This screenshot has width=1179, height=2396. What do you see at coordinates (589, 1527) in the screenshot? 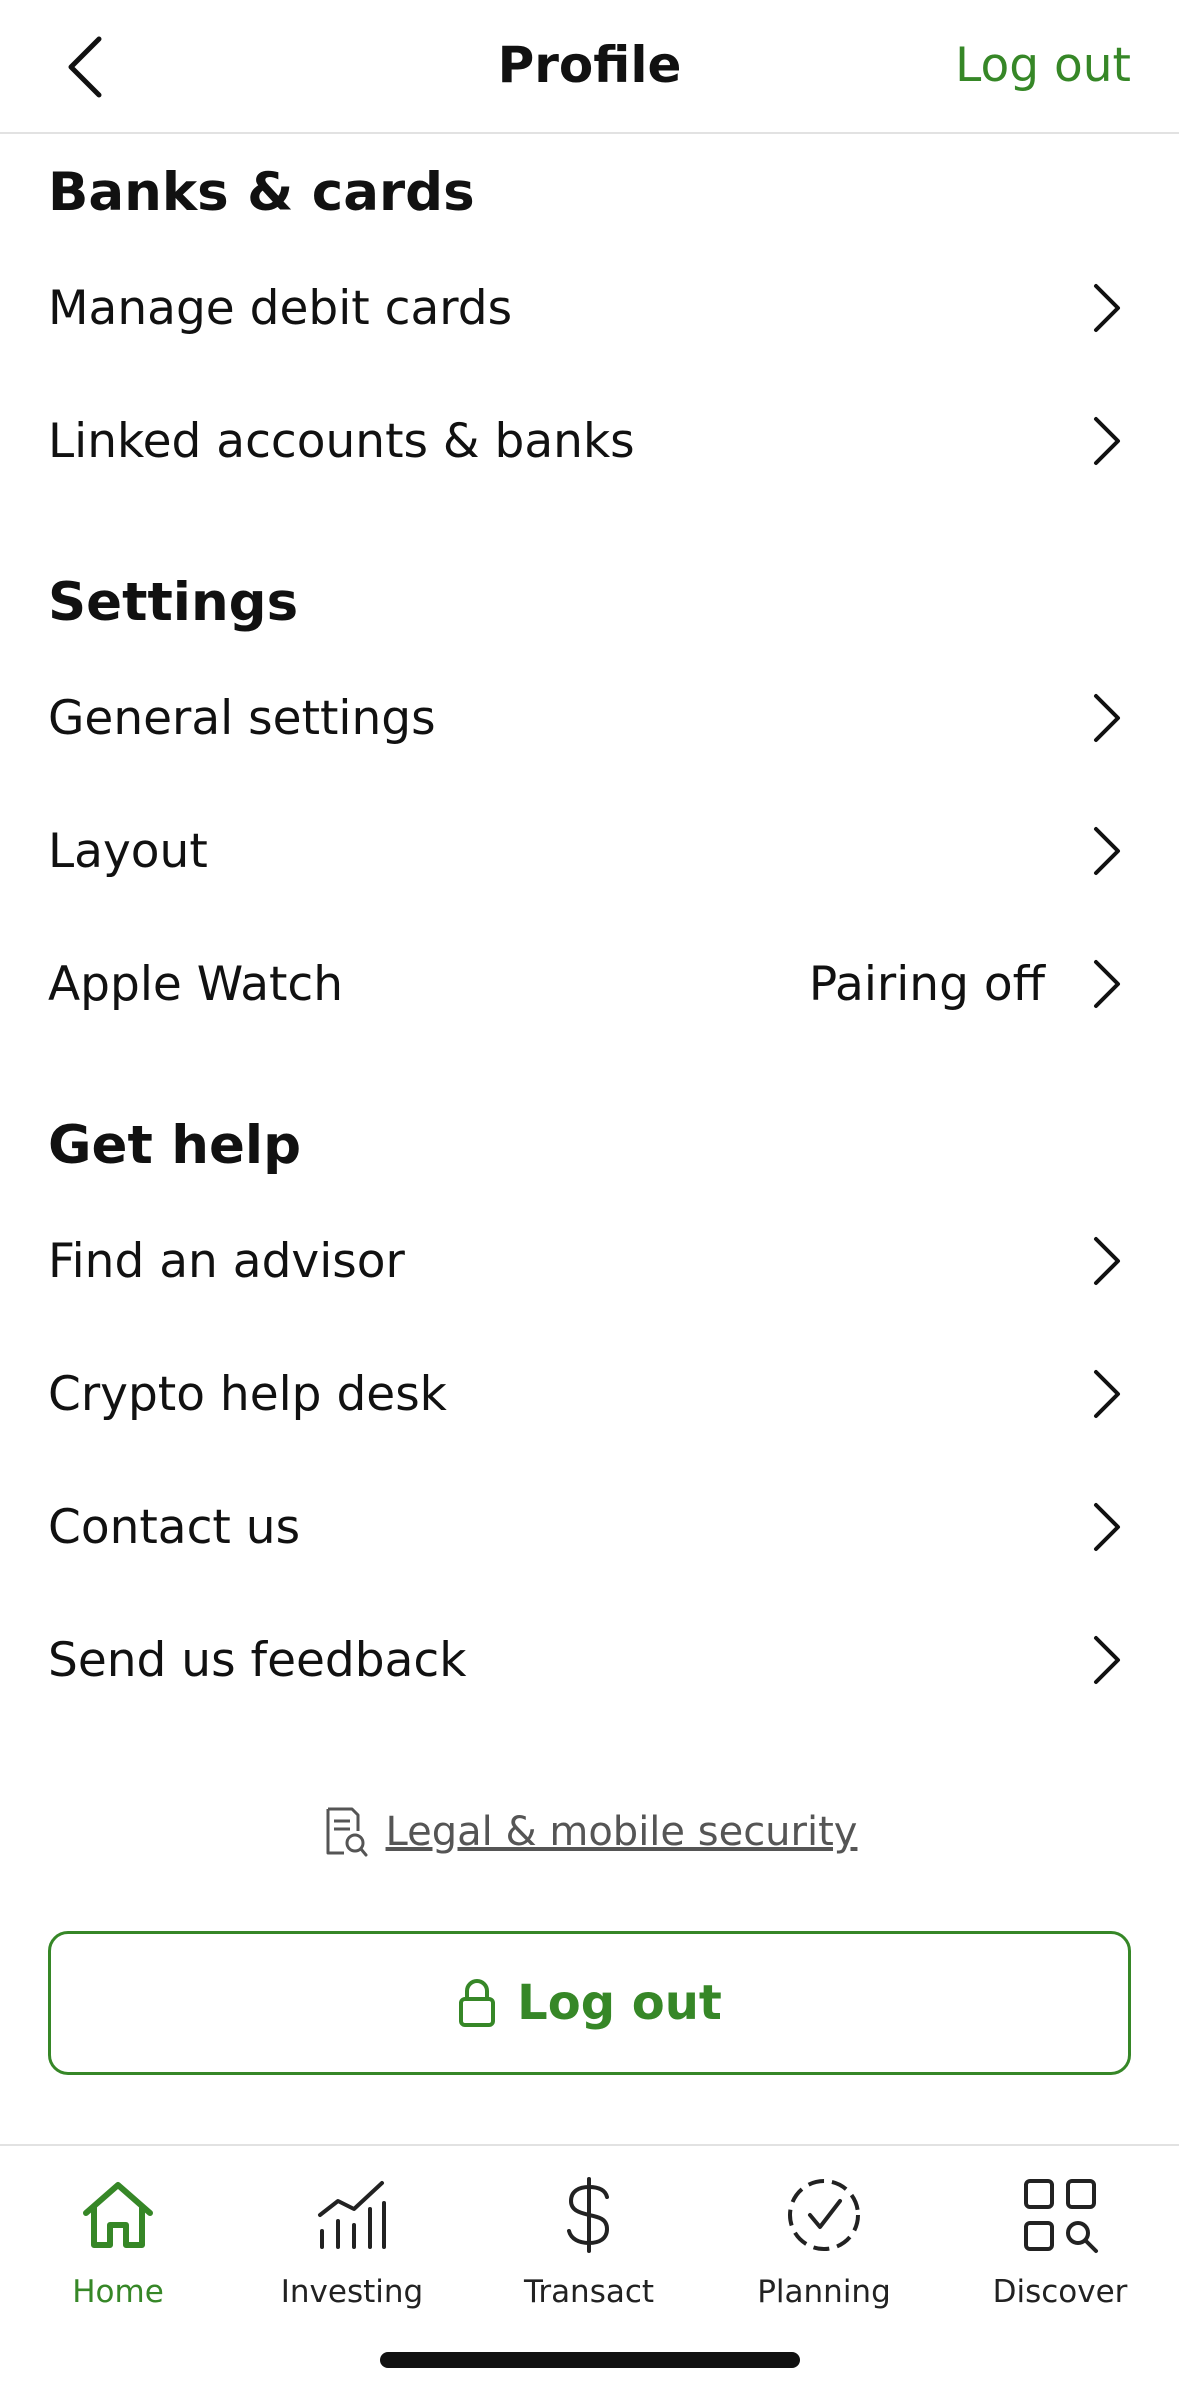
I see `row-contact-us: Contact us` at bounding box center [589, 1527].